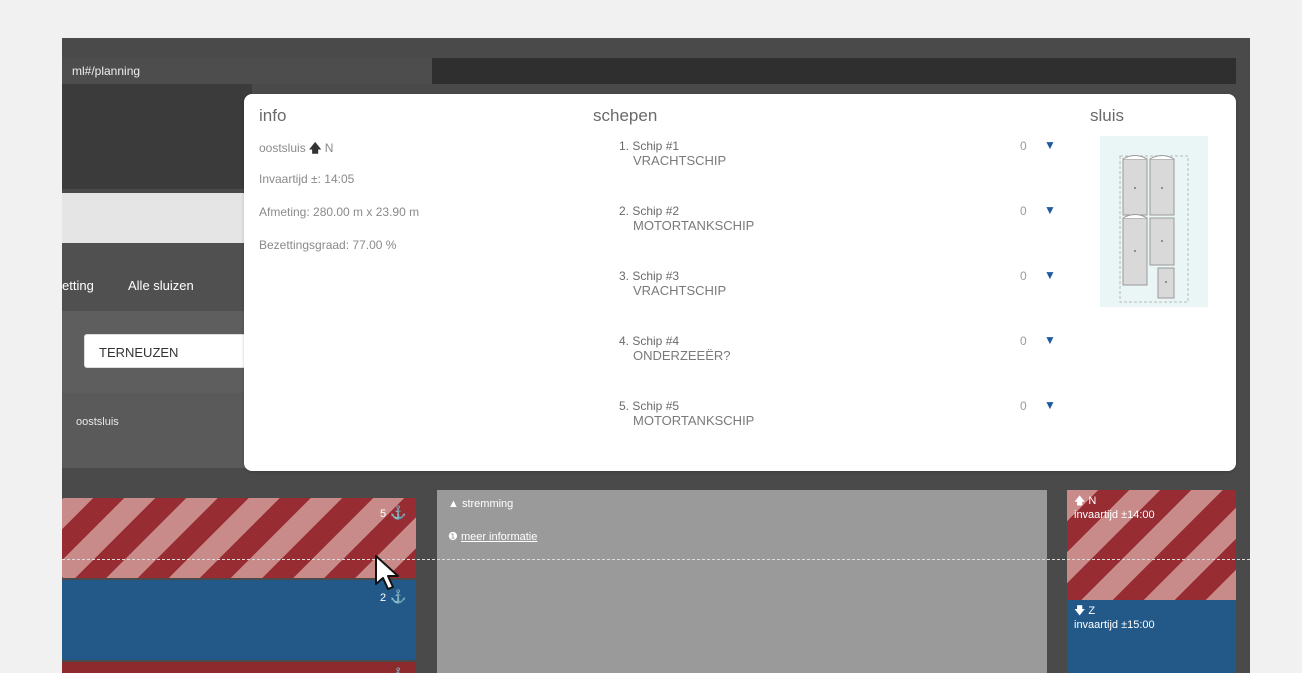 This screenshot has width=1302, height=673. I want to click on subheader-strip, so click(157, 218).